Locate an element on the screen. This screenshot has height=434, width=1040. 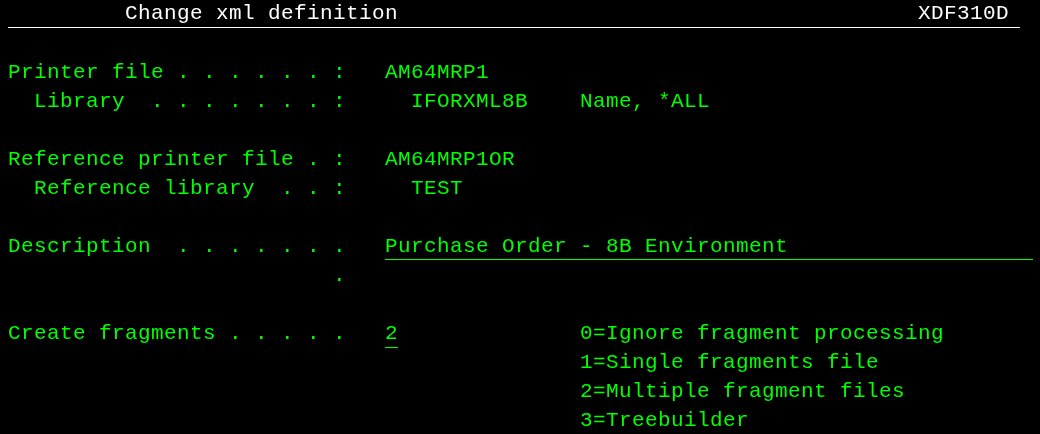
screen-title: Change xml definition is located at coordinates (261, 14).